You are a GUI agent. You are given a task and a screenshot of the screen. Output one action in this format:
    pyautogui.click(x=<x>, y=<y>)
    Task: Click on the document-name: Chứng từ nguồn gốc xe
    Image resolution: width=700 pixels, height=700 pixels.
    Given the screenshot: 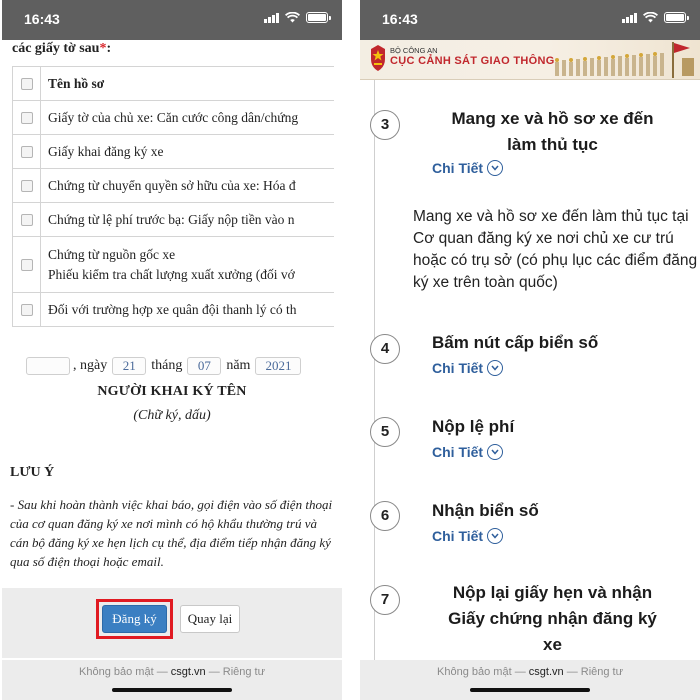 What is the action you would take?
    pyautogui.click(x=112, y=254)
    